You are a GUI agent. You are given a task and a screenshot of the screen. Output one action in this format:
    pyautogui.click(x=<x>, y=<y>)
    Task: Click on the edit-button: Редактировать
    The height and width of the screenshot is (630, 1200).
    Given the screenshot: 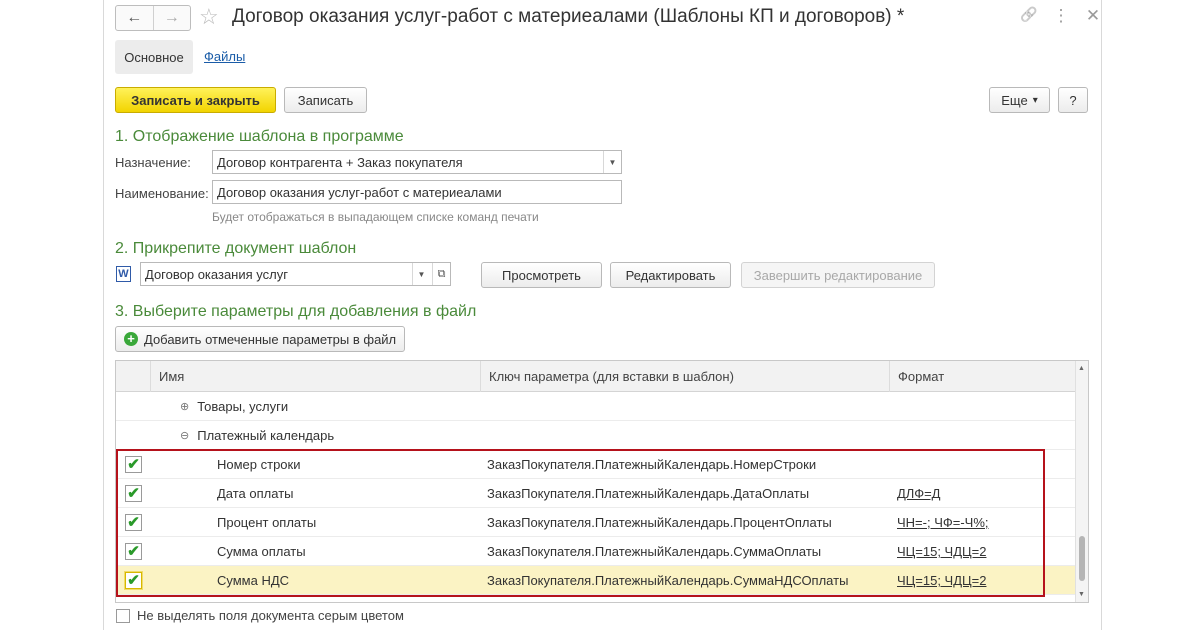 What is the action you would take?
    pyautogui.click(x=670, y=275)
    